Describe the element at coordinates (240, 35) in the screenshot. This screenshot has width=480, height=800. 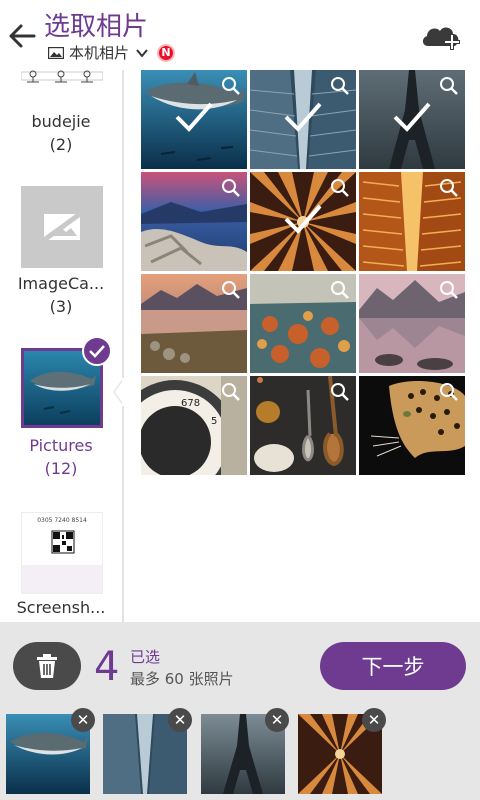
I see `header: 选取相片 本机相片 N` at that location.